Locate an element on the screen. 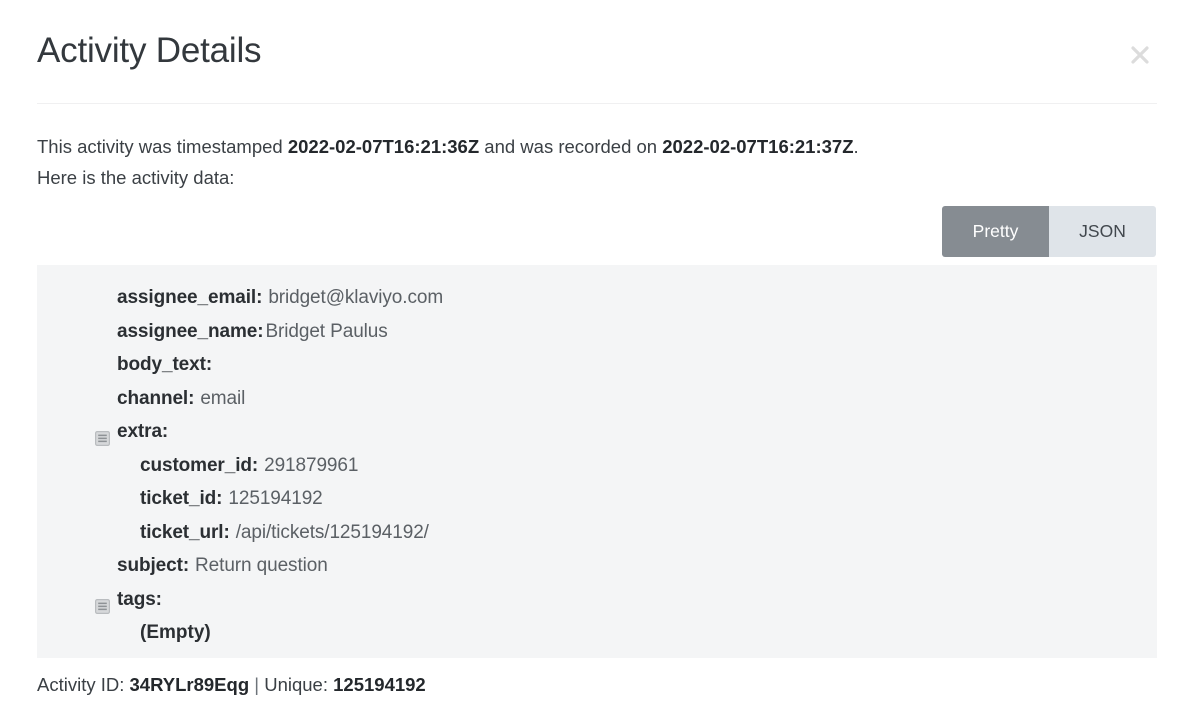 The height and width of the screenshot is (722, 1188). activity-id-value: 34RYLr89Eqg is located at coordinates (189, 684).